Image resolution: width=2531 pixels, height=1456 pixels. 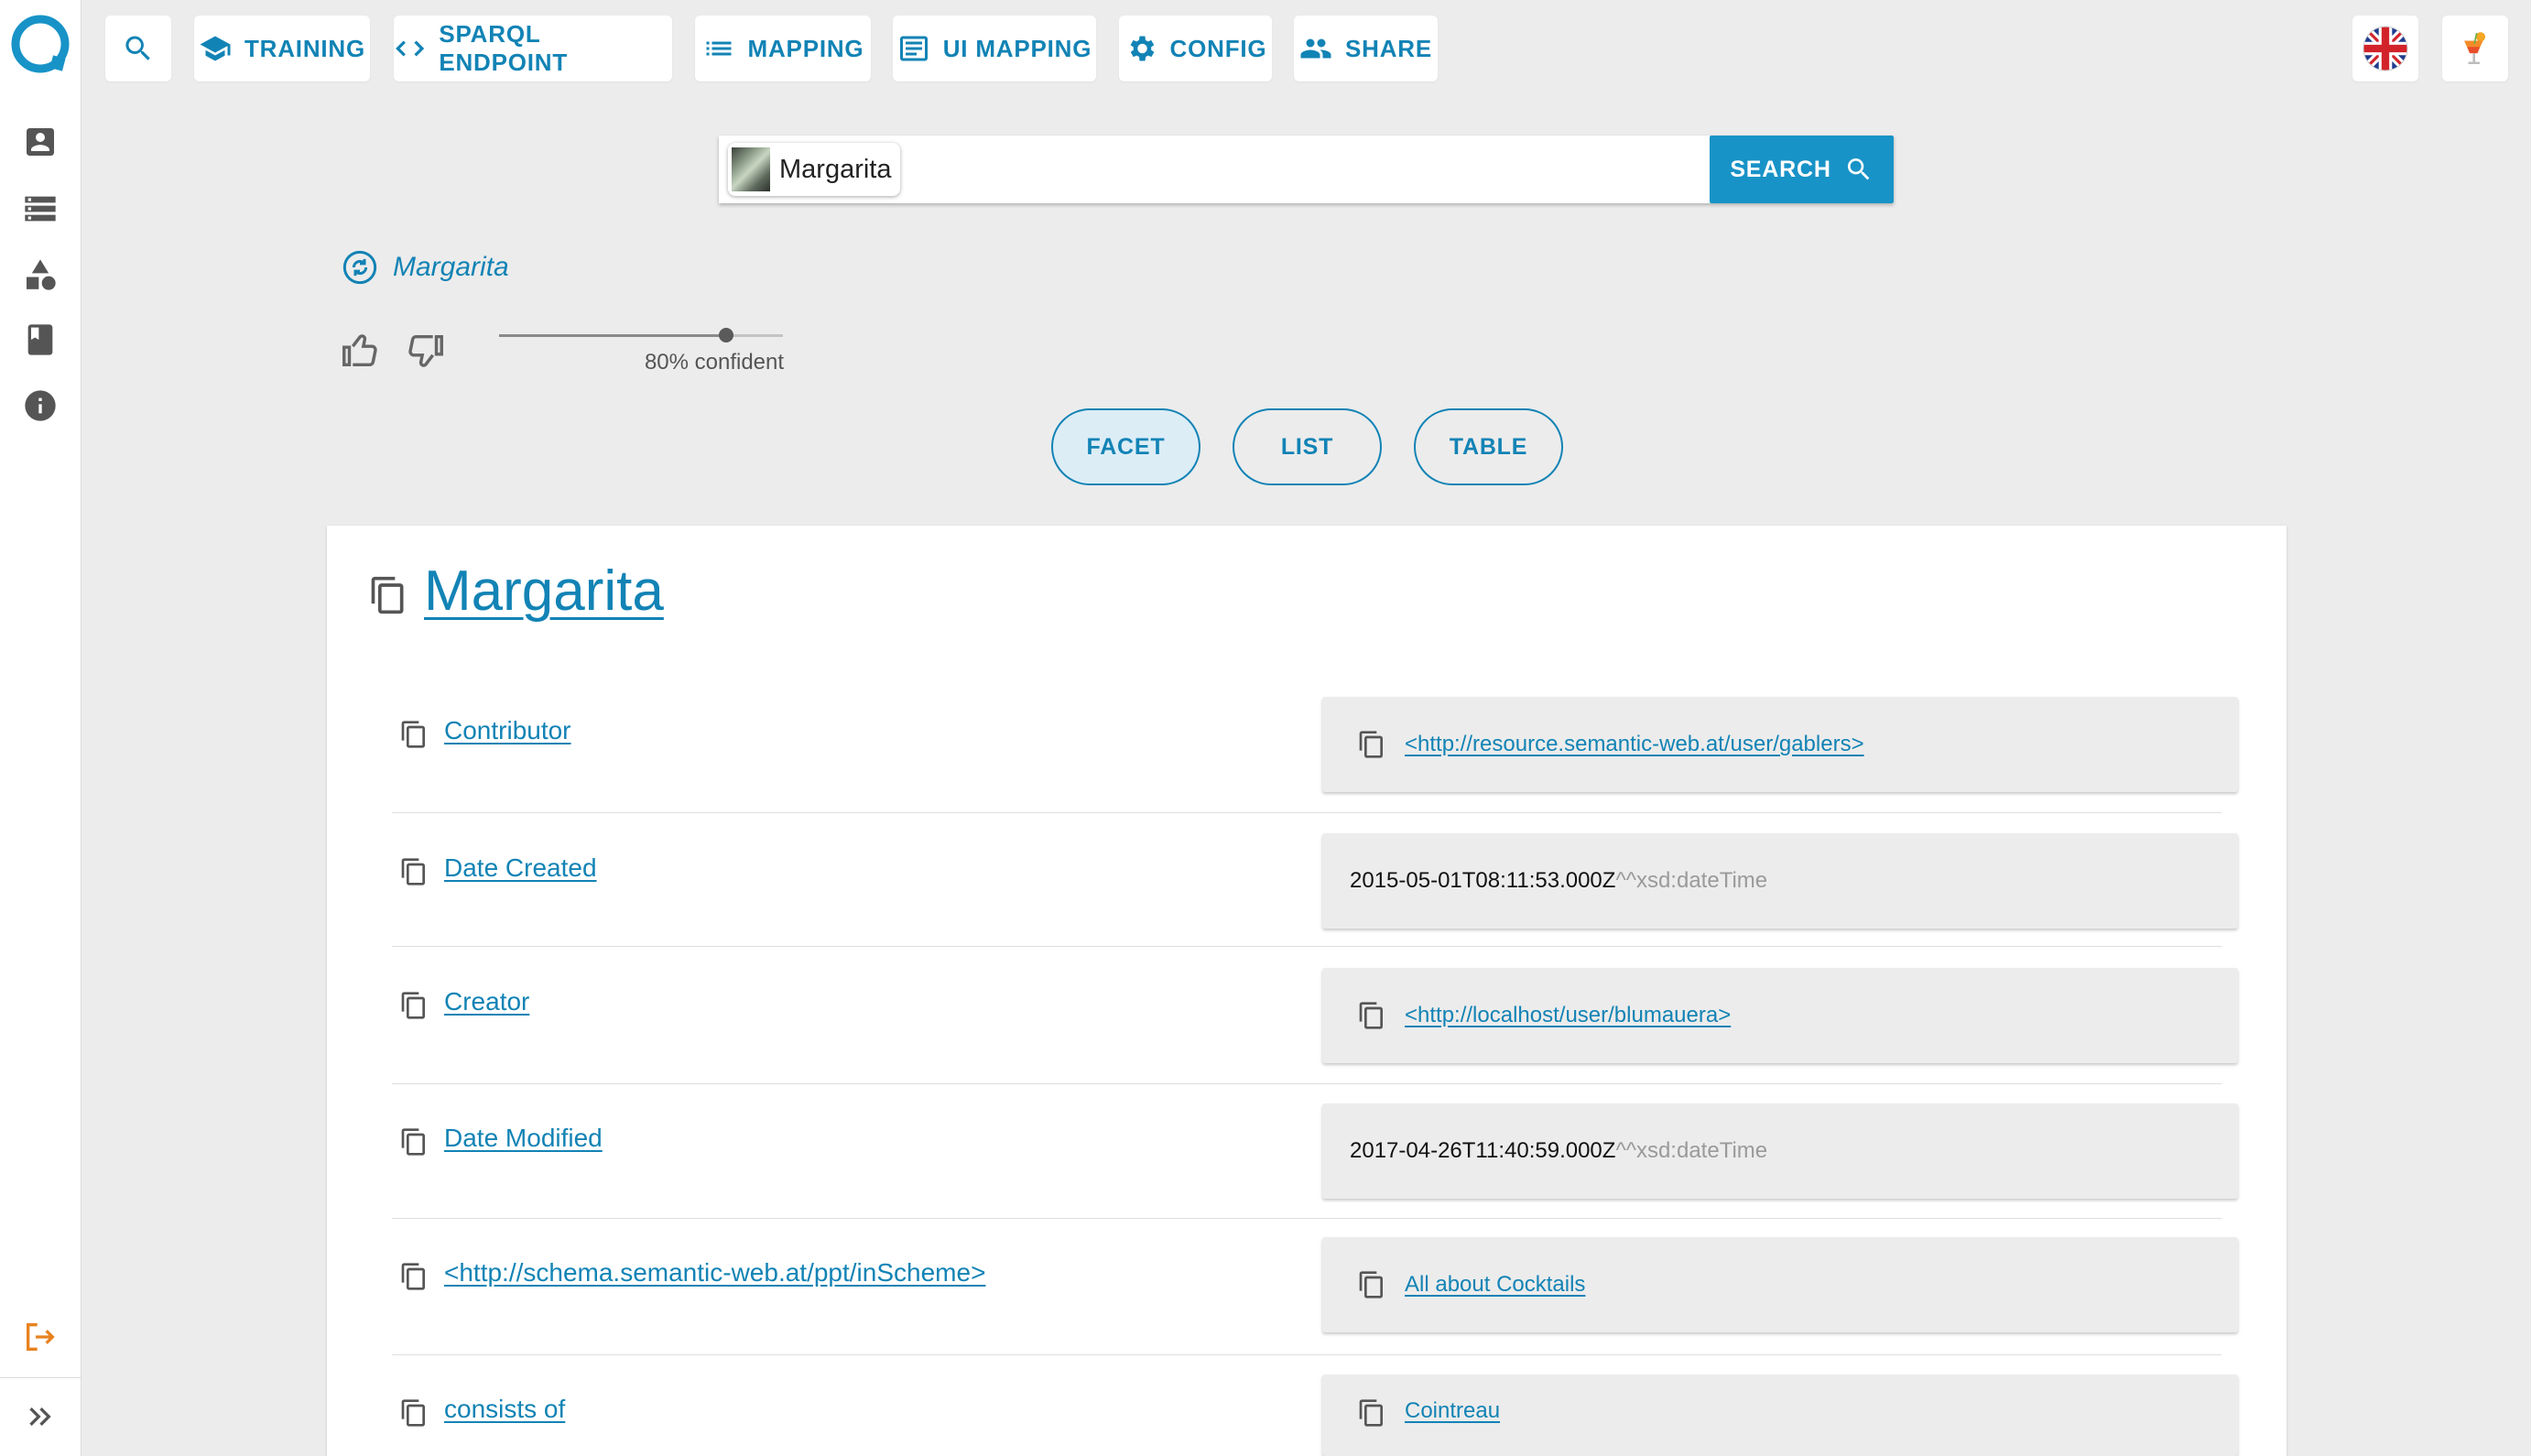 I want to click on training-label: TRAINING, so click(x=305, y=48).